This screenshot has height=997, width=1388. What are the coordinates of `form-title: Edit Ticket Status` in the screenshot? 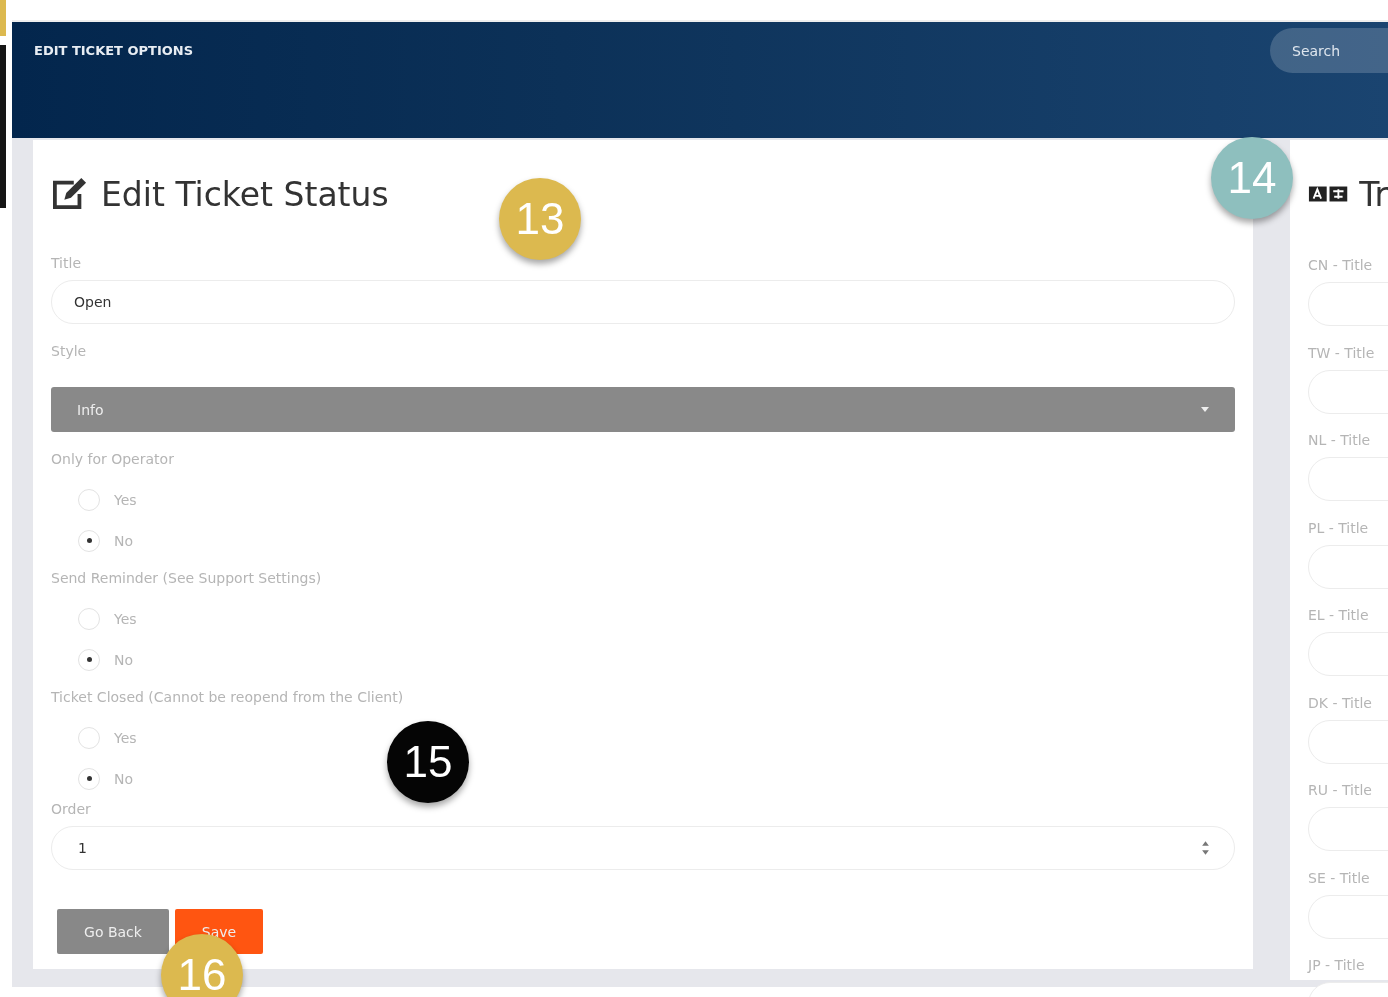 It's located at (245, 194).